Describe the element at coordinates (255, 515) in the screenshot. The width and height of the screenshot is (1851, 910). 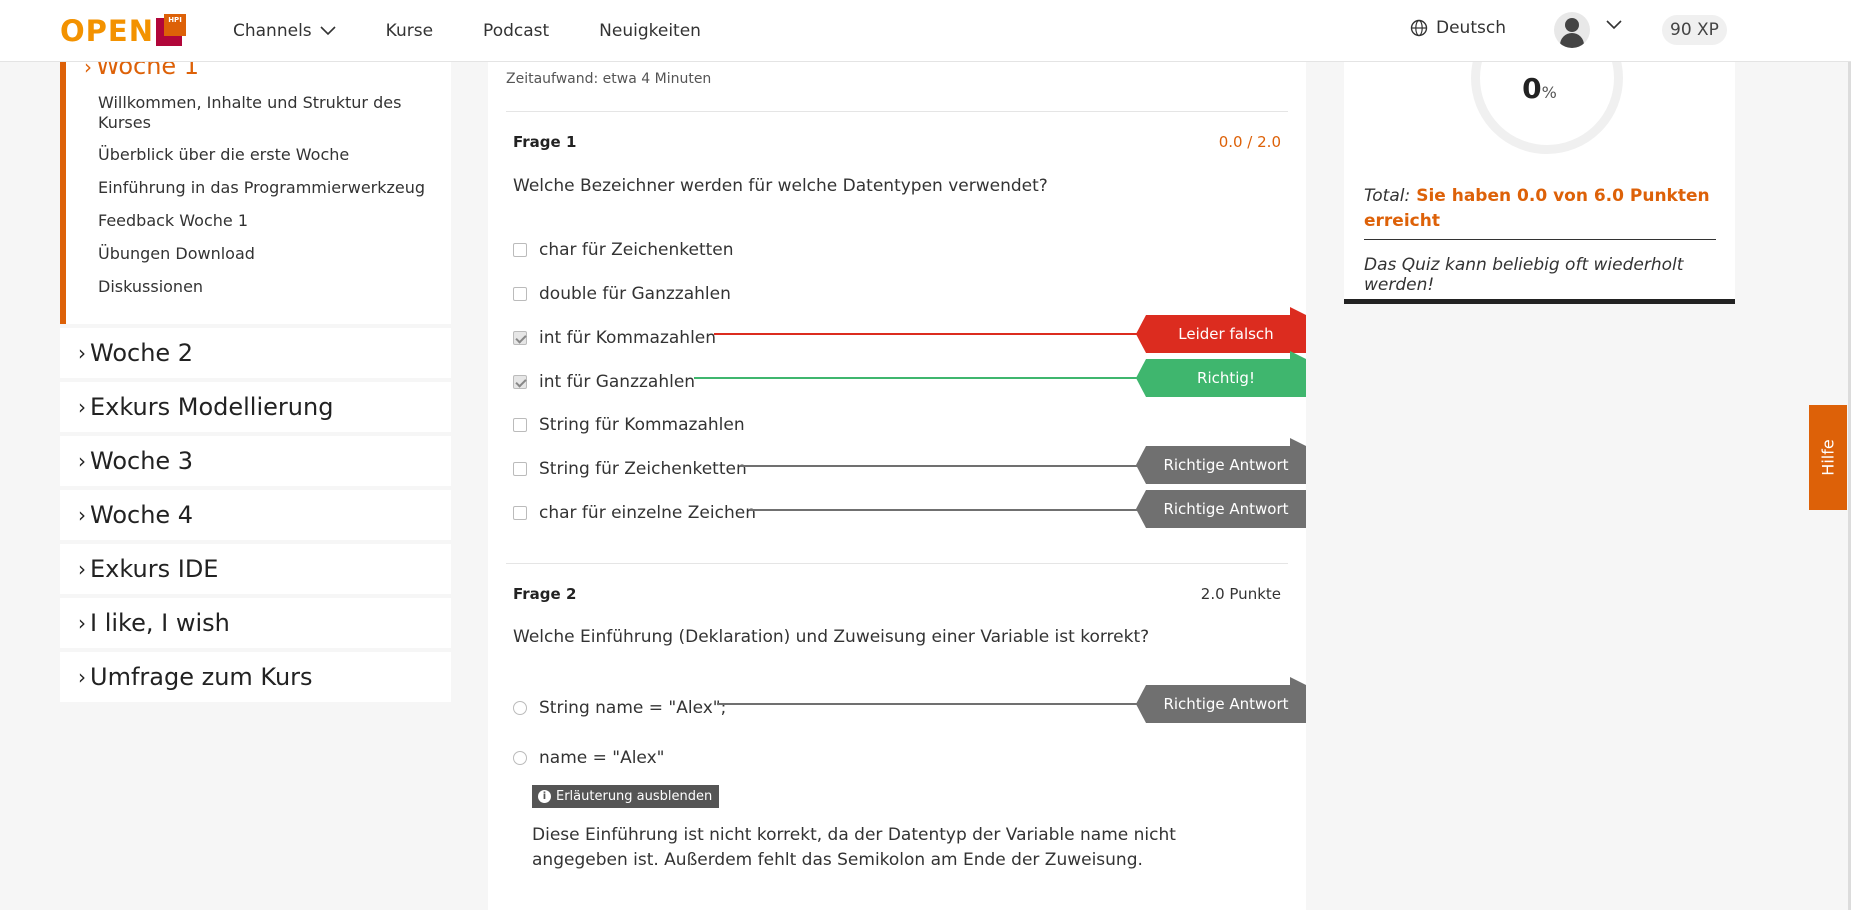
I see `sidebar-section-woche-4: › Woche 4` at that location.